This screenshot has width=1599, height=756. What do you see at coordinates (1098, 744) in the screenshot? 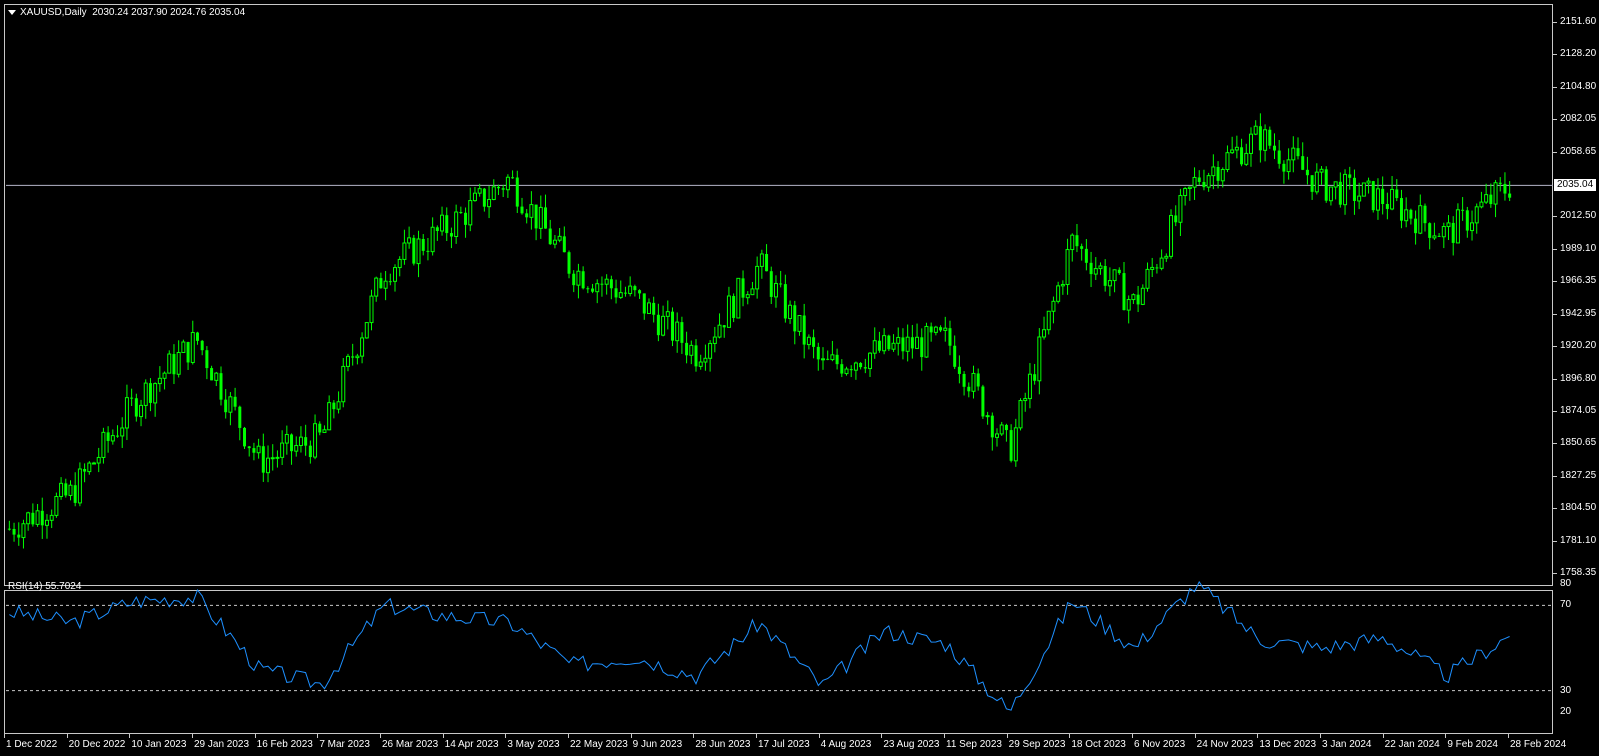
I see `time-label: 18 Oct 2023` at bounding box center [1098, 744].